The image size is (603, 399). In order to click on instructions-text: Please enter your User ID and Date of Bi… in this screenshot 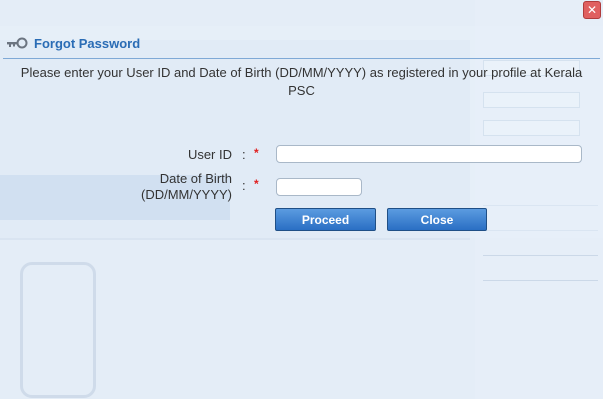, I will do `click(301, 81)`.